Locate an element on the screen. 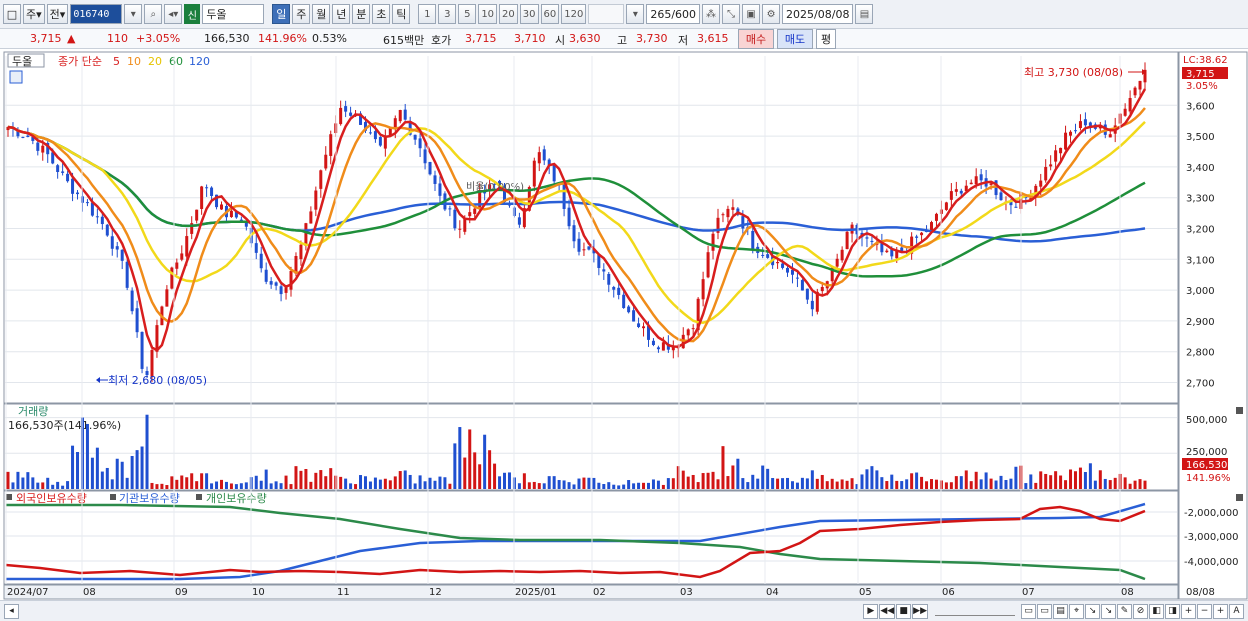 The height and width of the screenshot is (621, 1248). tool-icon-1: ⌖ is located at coordinates (1076, 611).